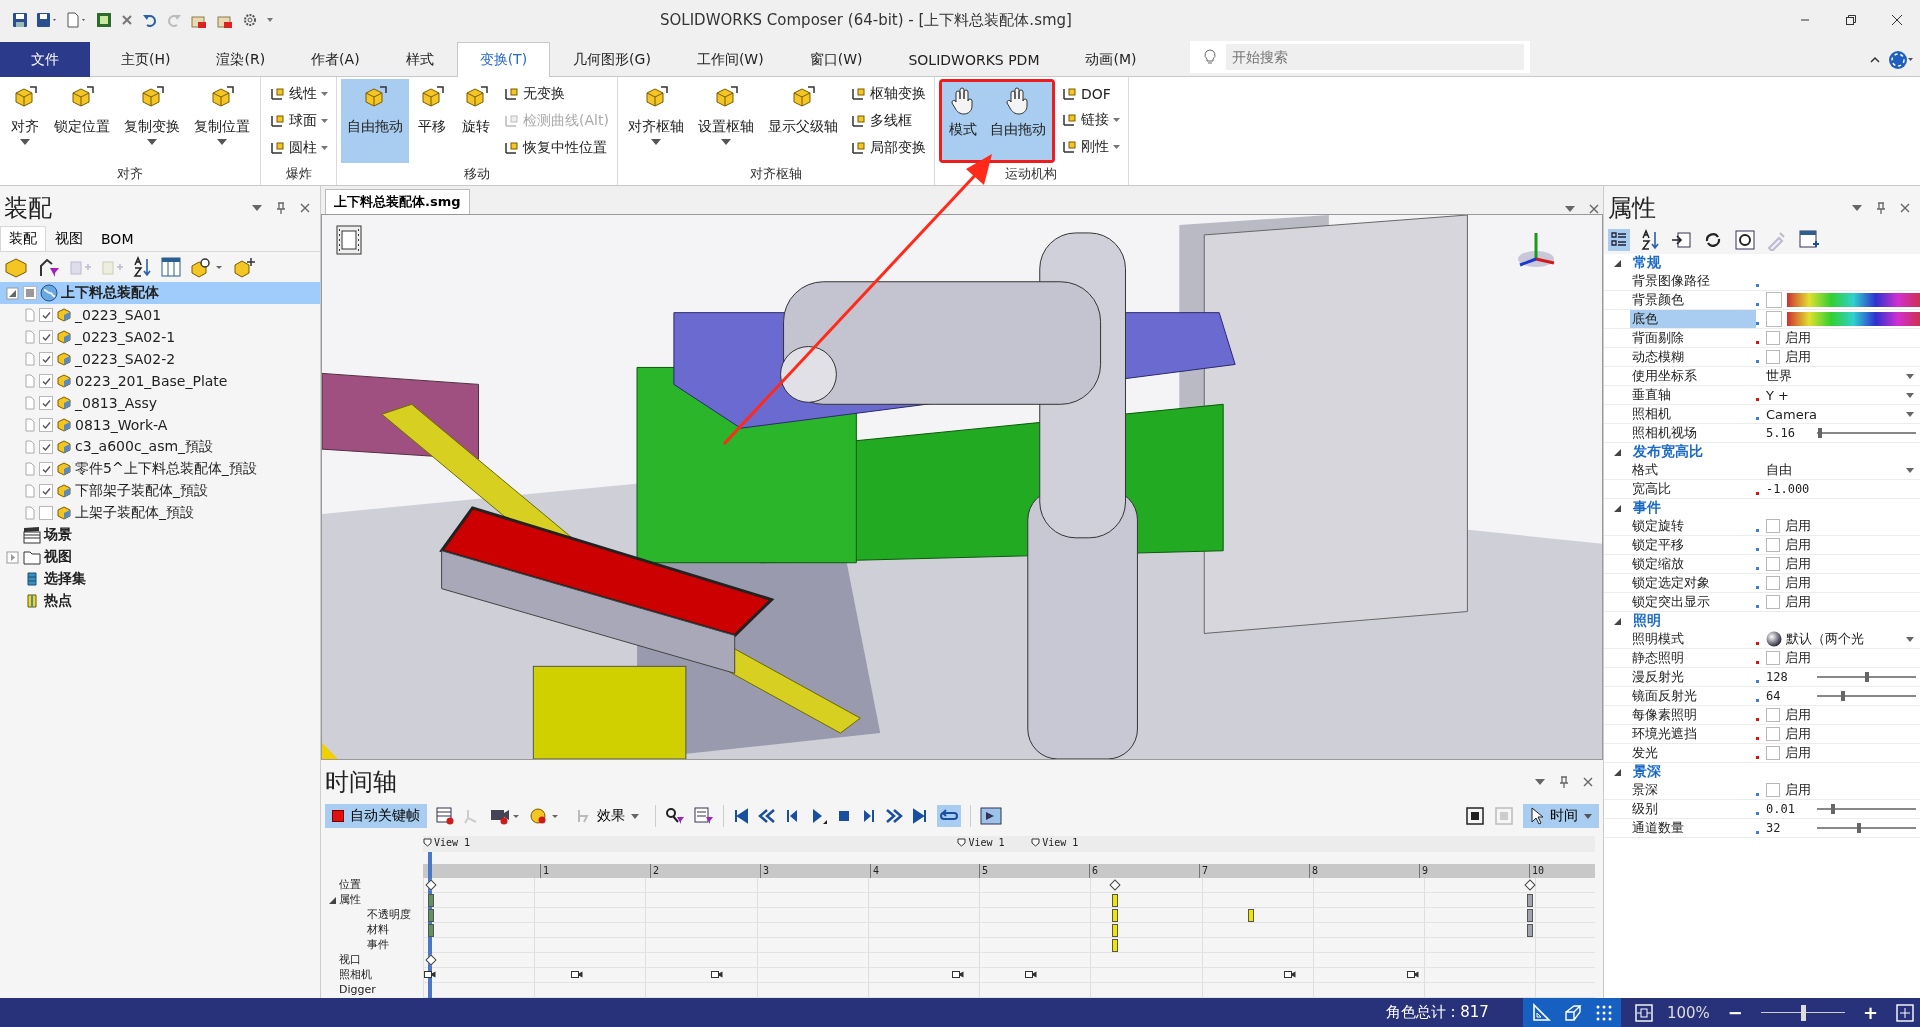 The image size is (1920, 1027). Describe the element at coordinates (819, 816) in the screenshot. I see `play-icon` at that location.